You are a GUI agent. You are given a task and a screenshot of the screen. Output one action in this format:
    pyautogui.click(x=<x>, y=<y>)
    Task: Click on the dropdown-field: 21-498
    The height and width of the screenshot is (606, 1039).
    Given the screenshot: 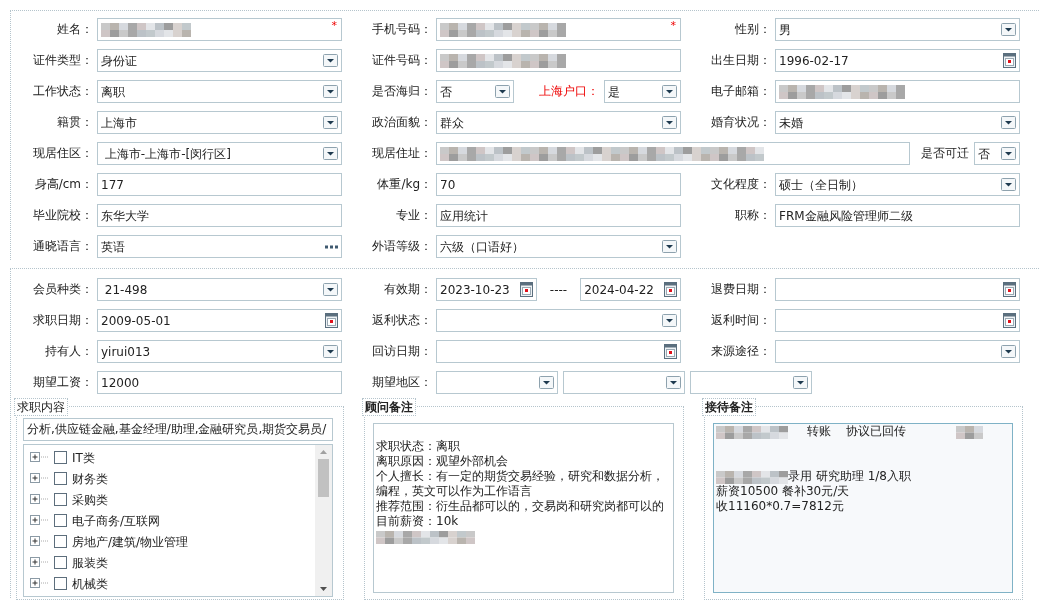 What is the action you would take?
    pyautogui.click(x=219, y=289)
    